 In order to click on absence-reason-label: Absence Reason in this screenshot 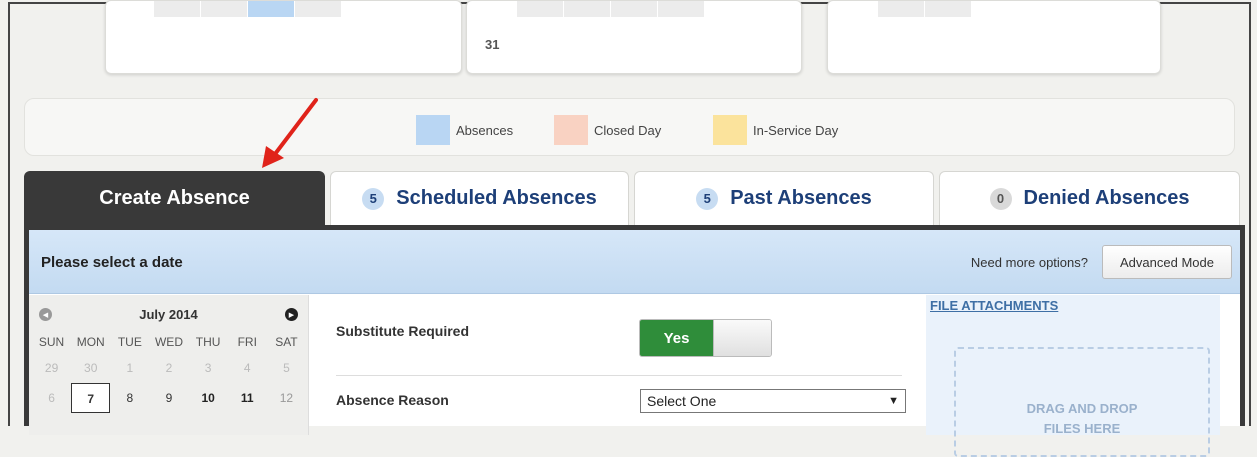, I will do `click(392, 400)`.